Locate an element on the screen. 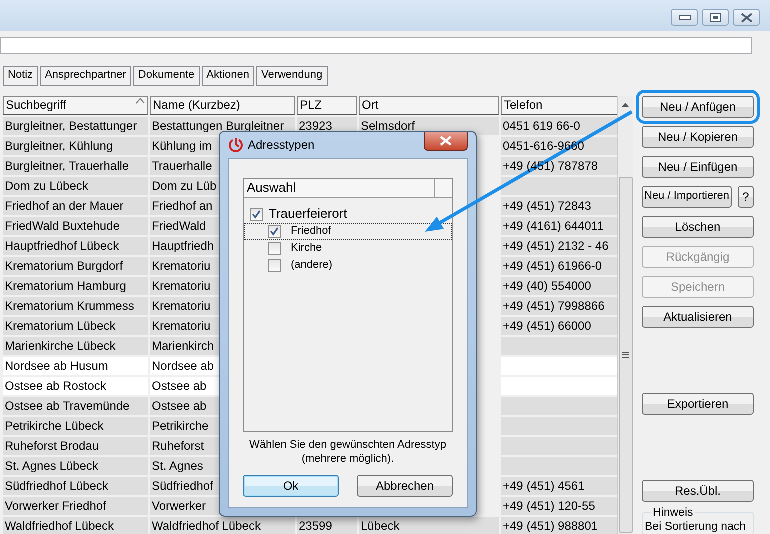 The image size is (770, 534). action-button: Aktualisieren is located at coordinates (698, 317).